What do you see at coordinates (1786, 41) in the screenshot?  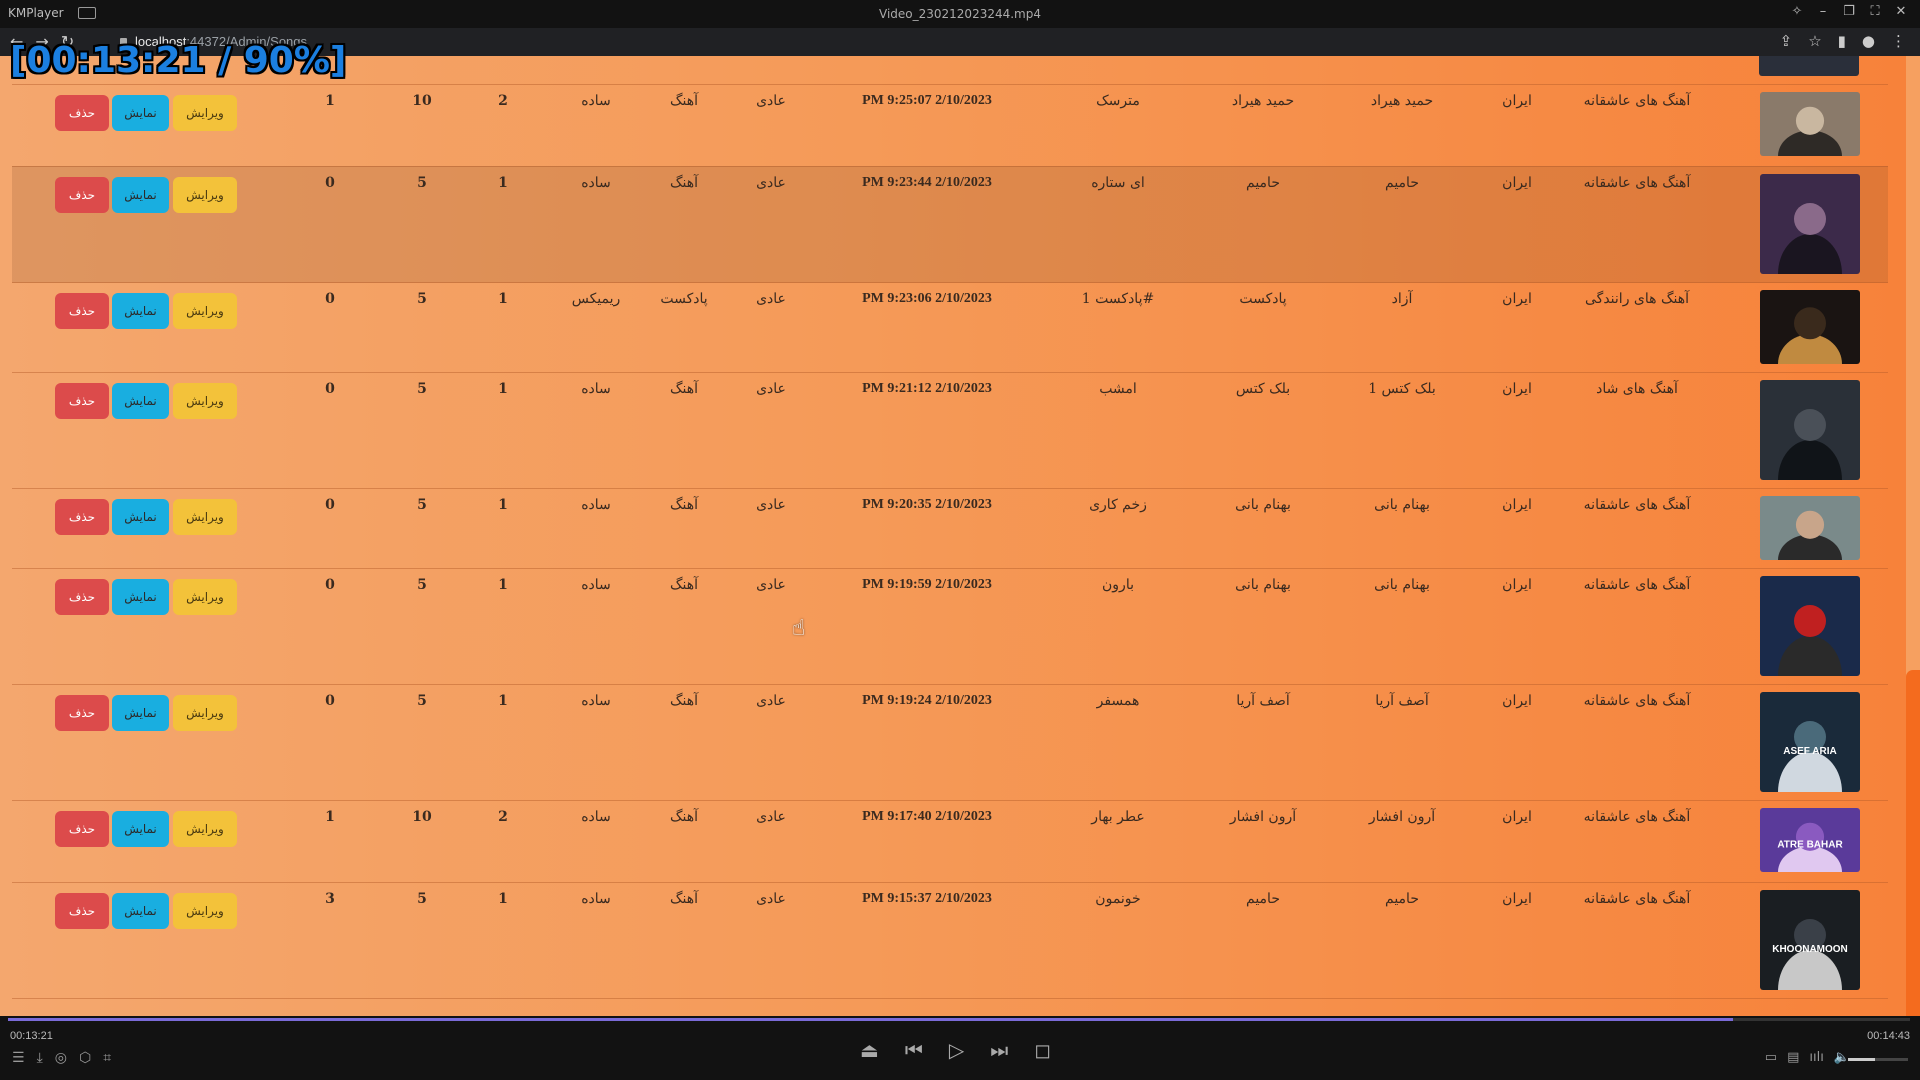 I see `share-icon: ⇪` at bounding box center [1786, 41].